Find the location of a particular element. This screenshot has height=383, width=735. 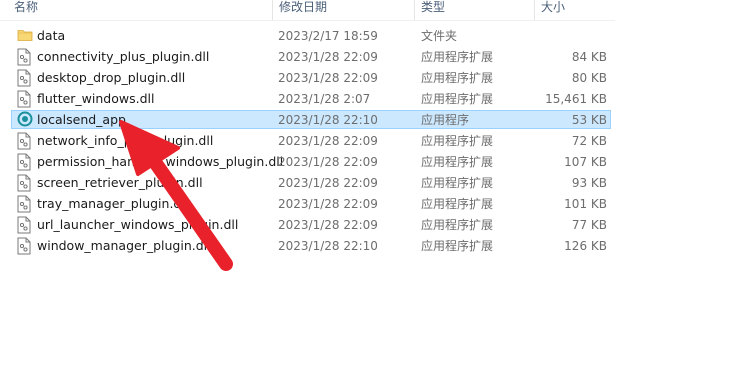

file-name: window_manager_plugin.dll is located at coordinates (154, 246).